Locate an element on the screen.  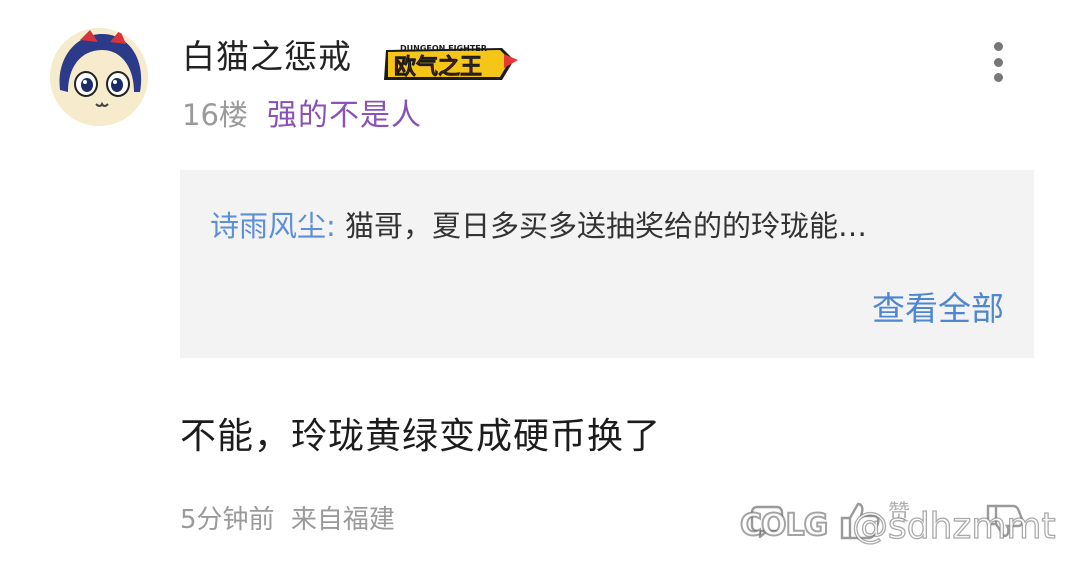
more-vertical-icon is located at coordinates (998, 62).